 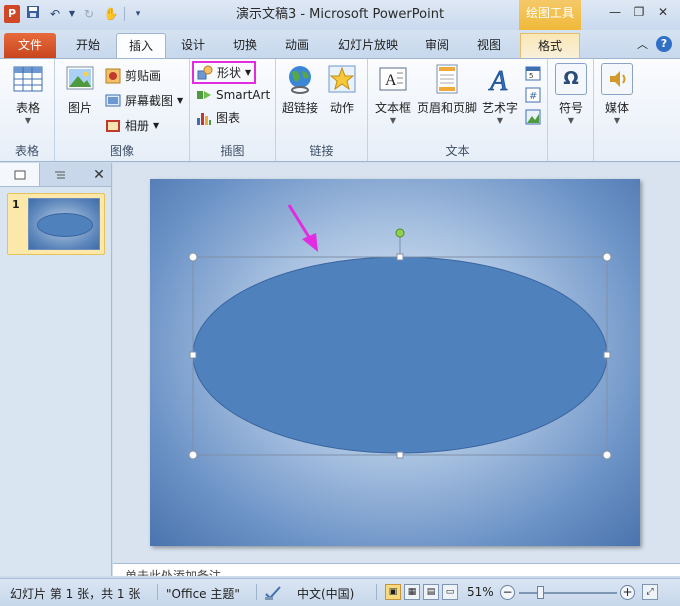 What do you see at coordinates (533, 95) in the screenshot?
I see `slide-number-button: #` at bounding box center [533, 95].